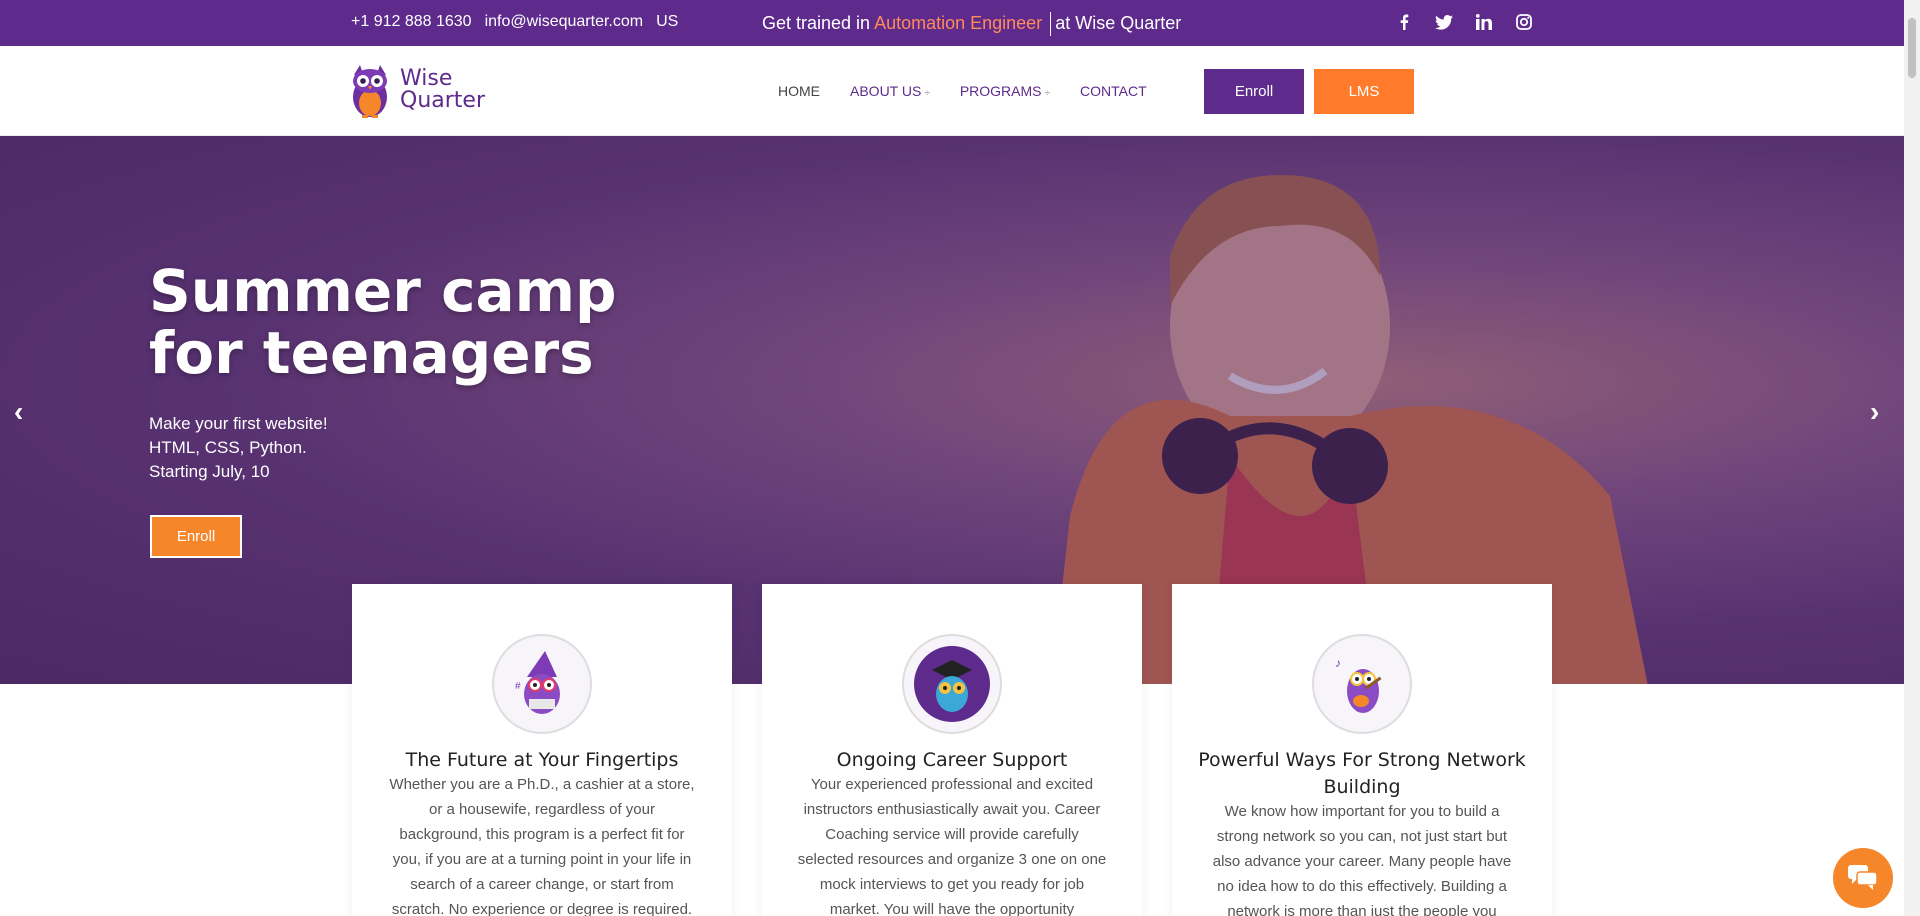 This screenshot has width=1920, height=916. I want to click on top-contact: +1 912 888 1630 info@wisequarter.com US, so click(514, 22).